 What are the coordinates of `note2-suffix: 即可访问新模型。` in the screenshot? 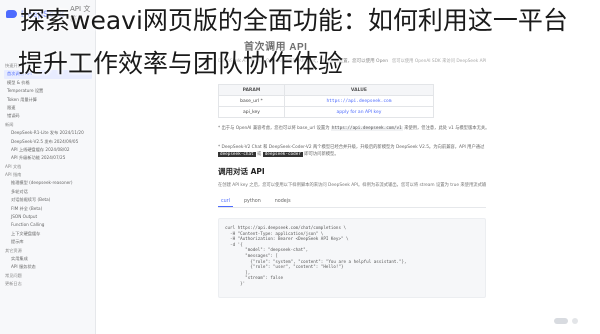 It's located at (321, 154).